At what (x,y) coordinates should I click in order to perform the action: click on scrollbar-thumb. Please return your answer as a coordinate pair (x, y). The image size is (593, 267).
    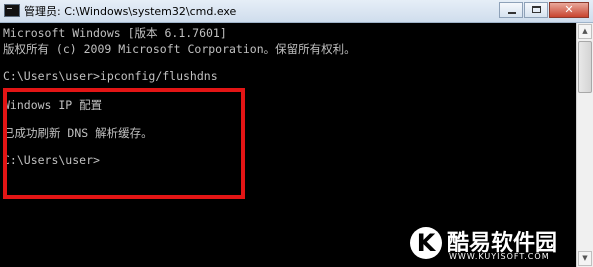
    Looking at the image, I should click on (585, 67).